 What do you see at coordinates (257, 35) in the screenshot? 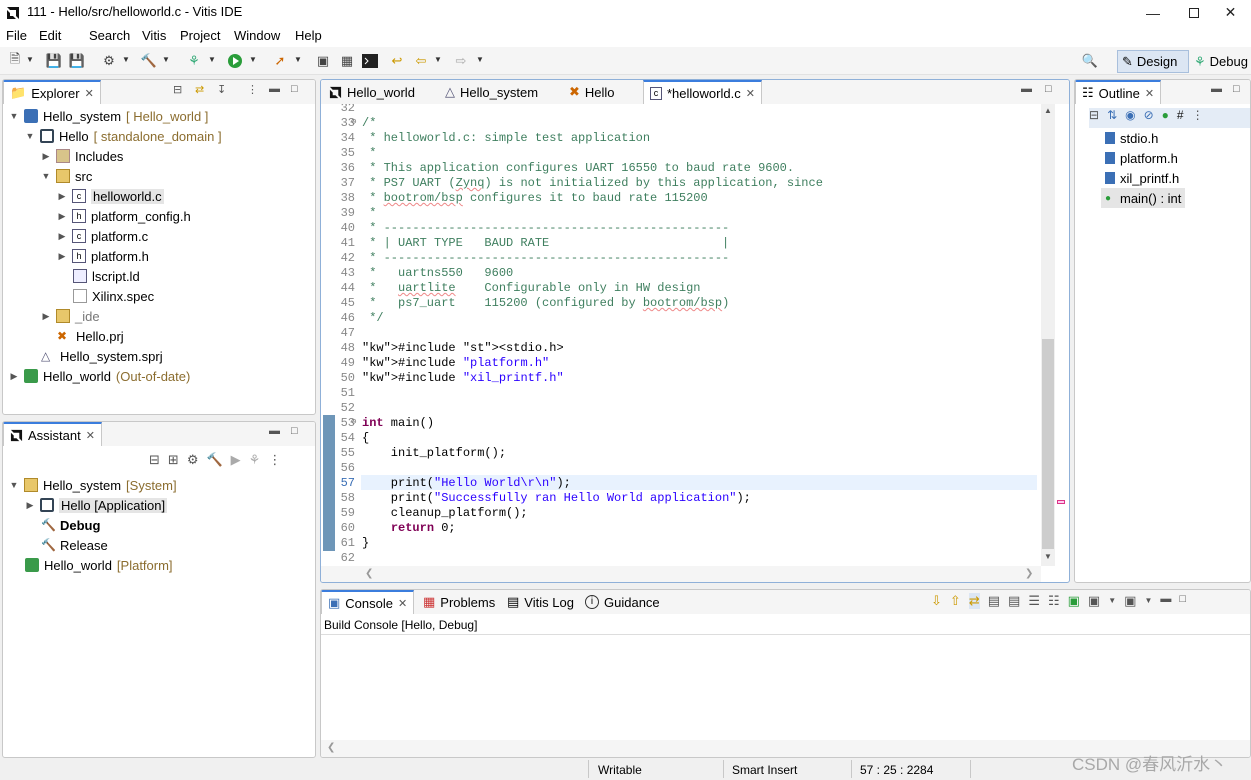
I see `menu-window: Window` at bounding box center [257, 35].